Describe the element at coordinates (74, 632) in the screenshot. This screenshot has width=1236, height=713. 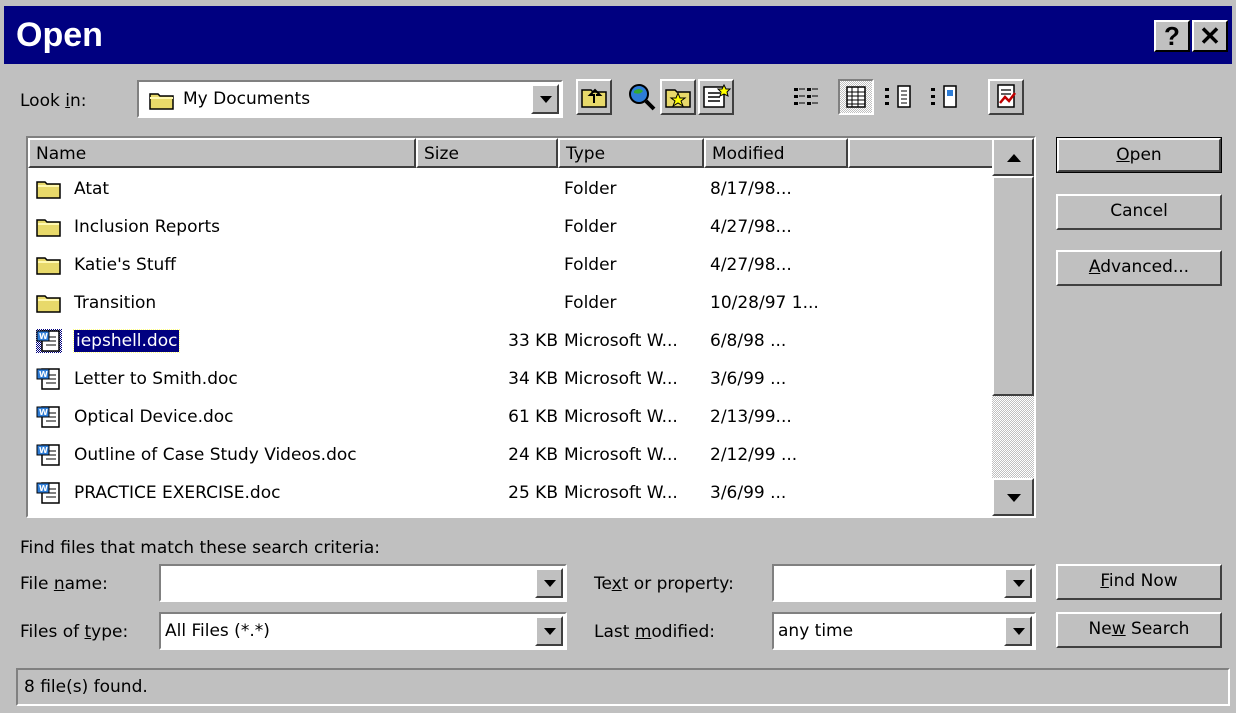
I see `files-of-type-label: Files of type:` at that location.